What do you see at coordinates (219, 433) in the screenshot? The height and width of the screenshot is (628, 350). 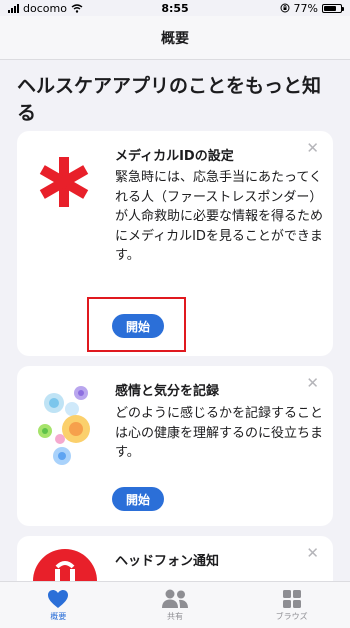 I see `card-body: どのように感じるかを記録することは心の健康を理解するのに役立ちます。` at bounding box center [219, 433].